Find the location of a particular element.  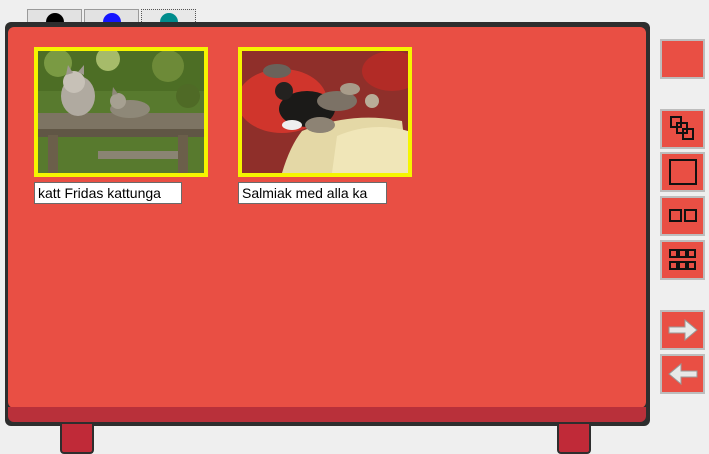

two-view-button is located at coordinates (682, 216).